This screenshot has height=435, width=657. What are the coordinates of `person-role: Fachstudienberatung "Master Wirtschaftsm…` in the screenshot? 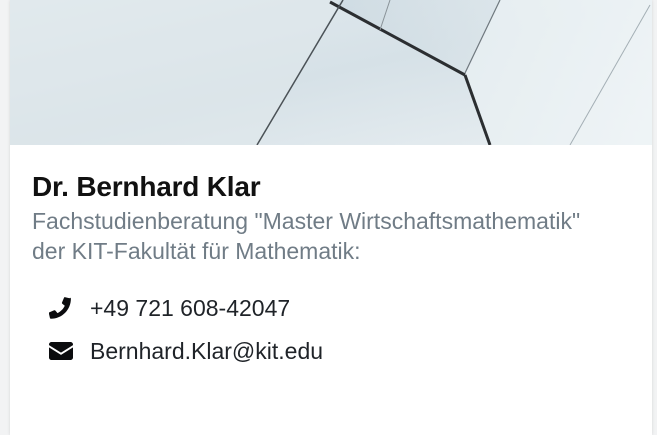 It's located at (306, 236).